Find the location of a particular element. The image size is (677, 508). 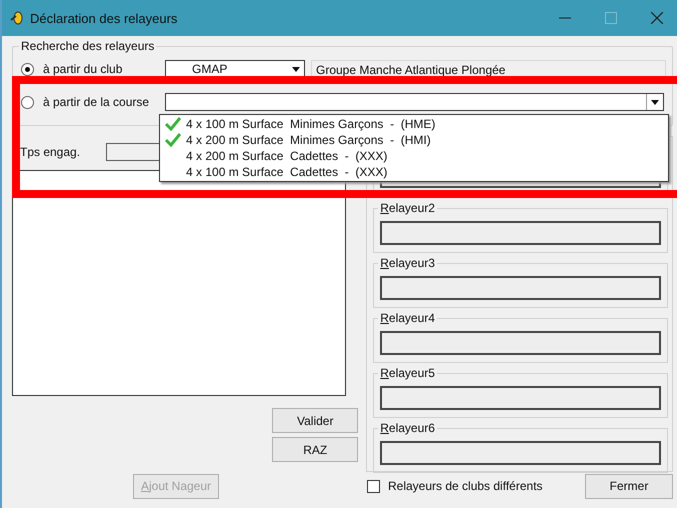

group-legend: Recherche des relayeurs is located at coordinates (87, 46).